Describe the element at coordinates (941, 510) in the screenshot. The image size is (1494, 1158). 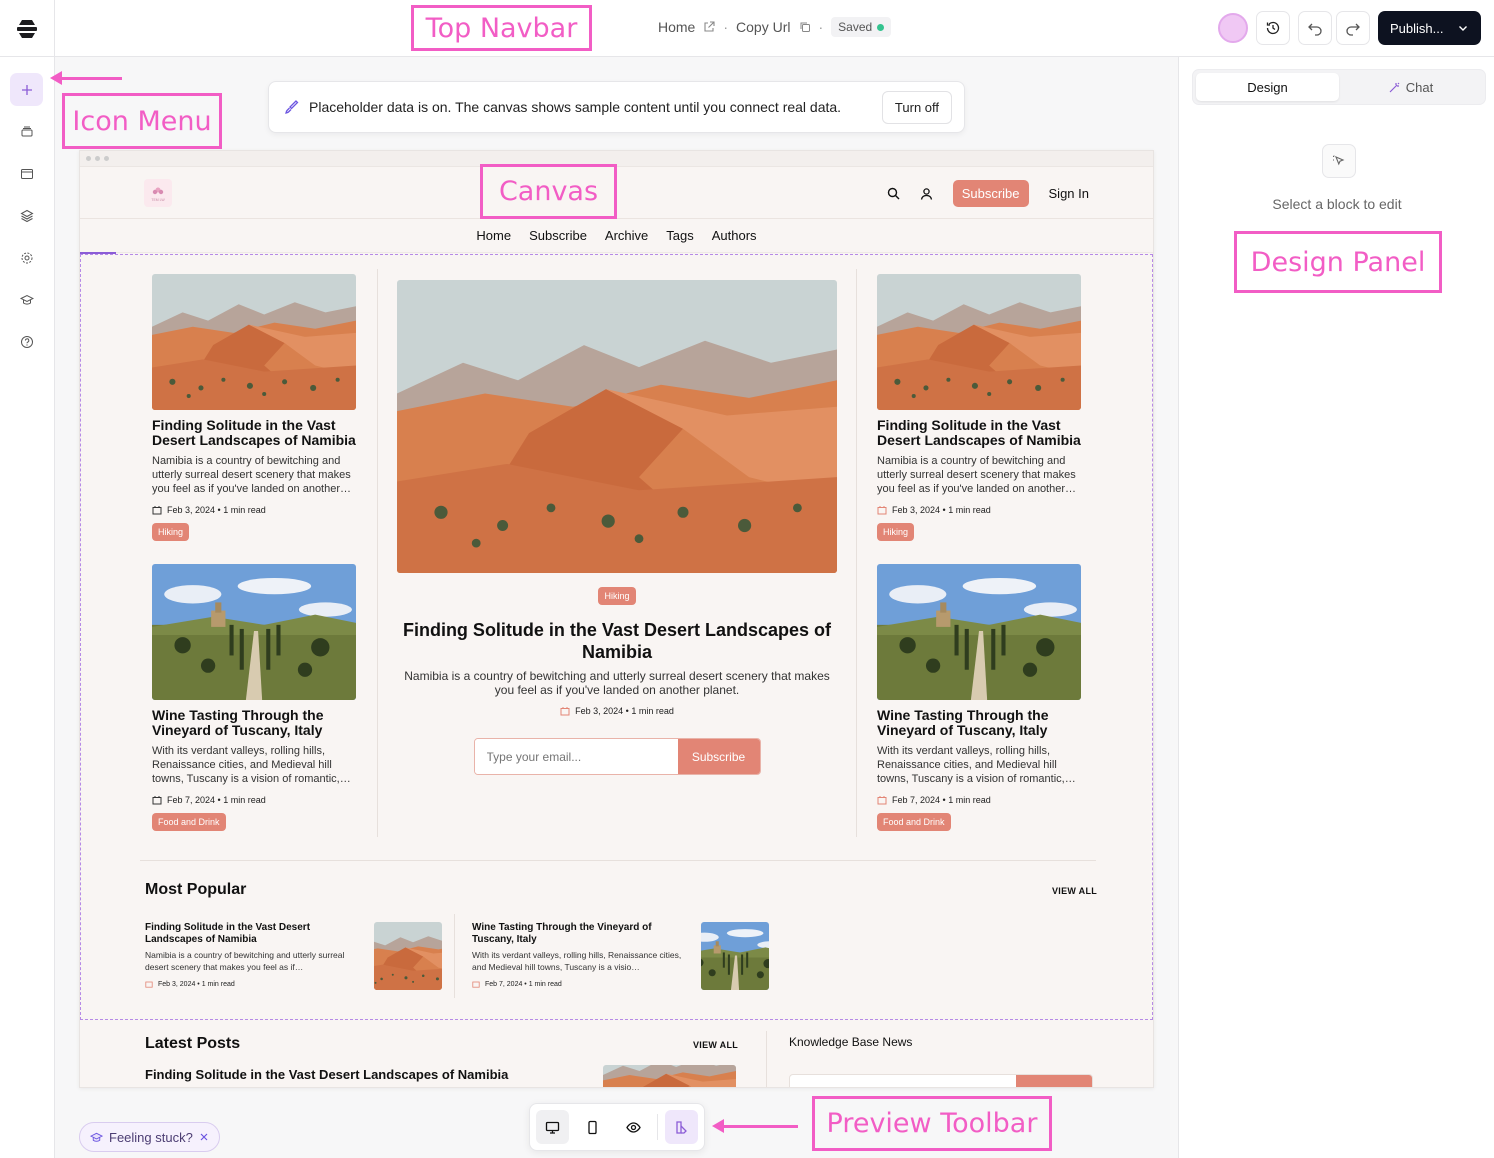
I see `post-date: Feb 3, 2024 • 1 min read` at that location.